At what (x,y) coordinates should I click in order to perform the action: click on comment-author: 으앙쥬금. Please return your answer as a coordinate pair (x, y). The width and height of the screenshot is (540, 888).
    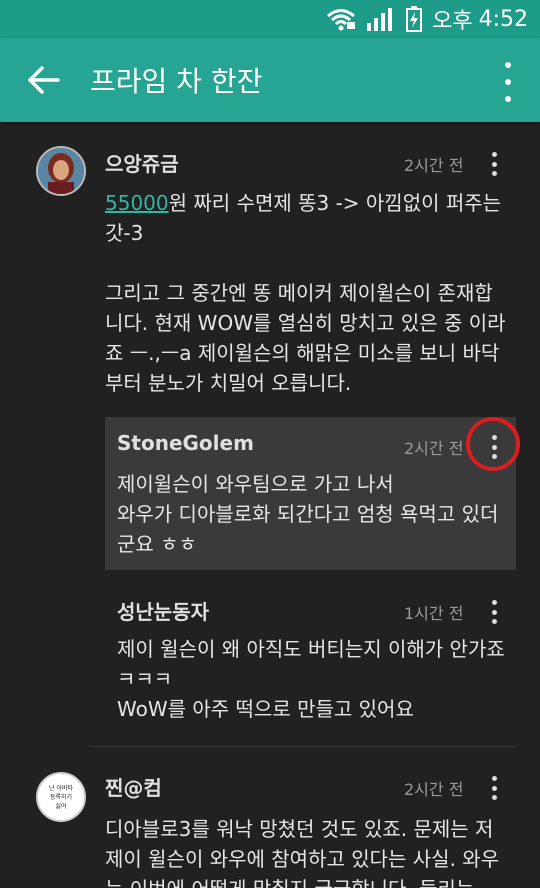
    Looking at the image, I should click on (142, 162).